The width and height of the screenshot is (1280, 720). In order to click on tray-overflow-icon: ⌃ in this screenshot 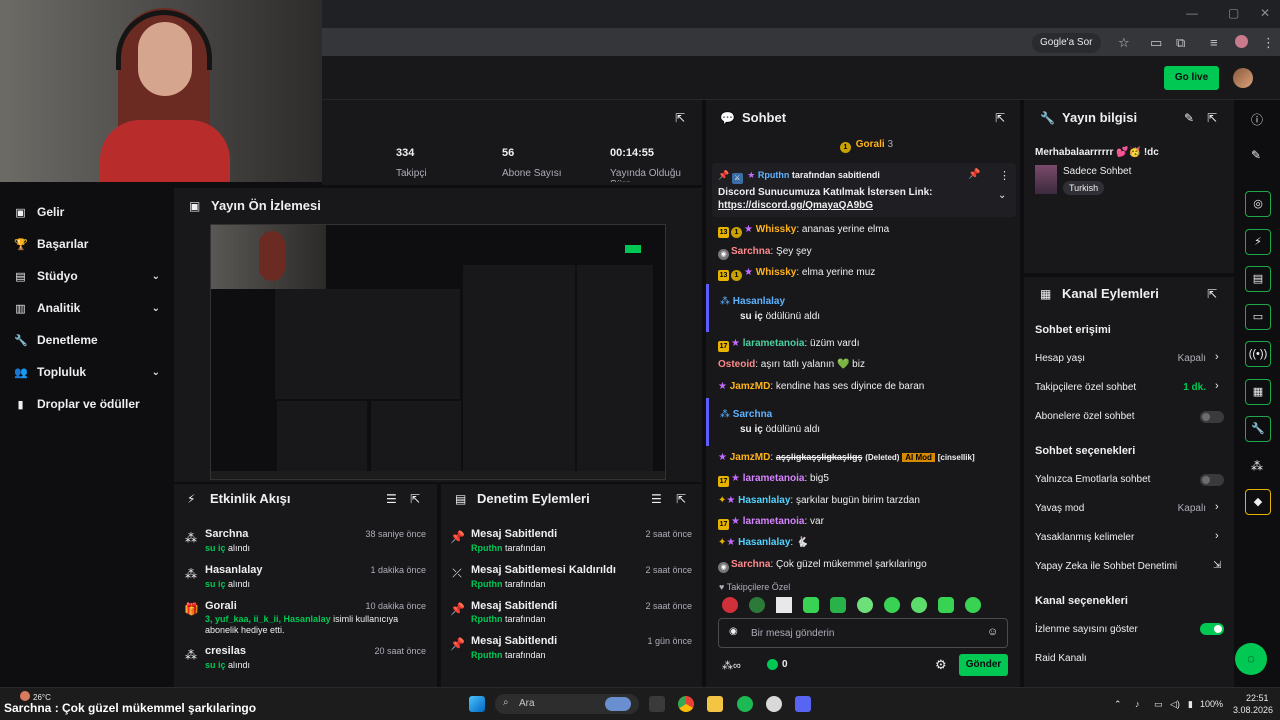, I will do `click(1118, 704)`.